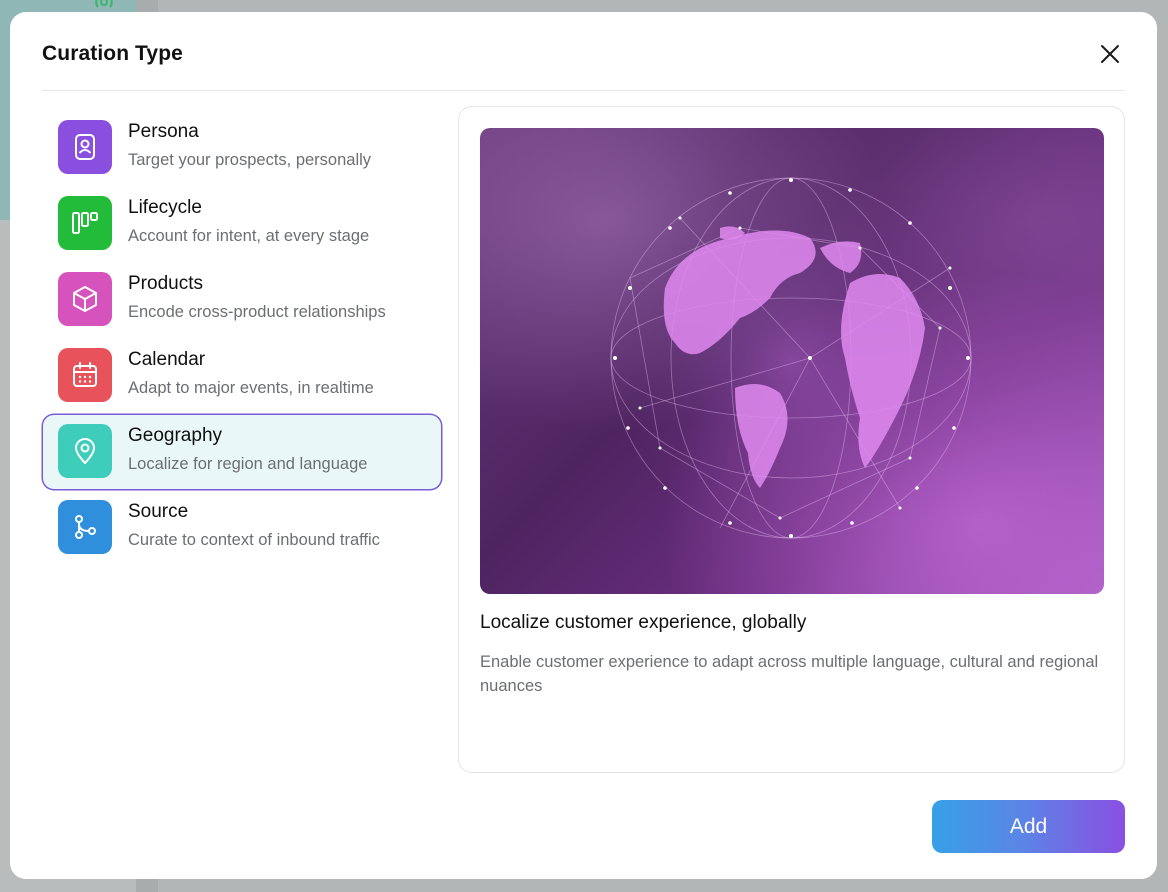  I want to click on type-name: Geography, so click(175, 435).